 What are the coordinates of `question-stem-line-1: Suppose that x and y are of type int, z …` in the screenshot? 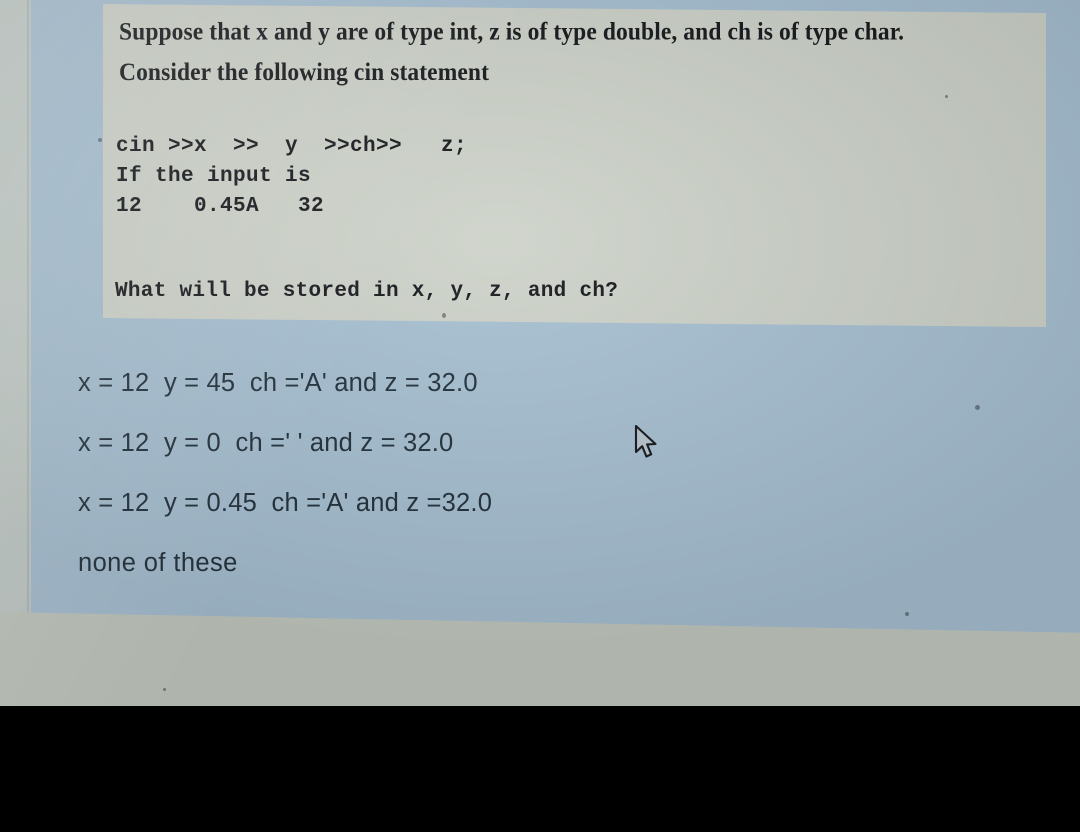 It's located at (512, 32).